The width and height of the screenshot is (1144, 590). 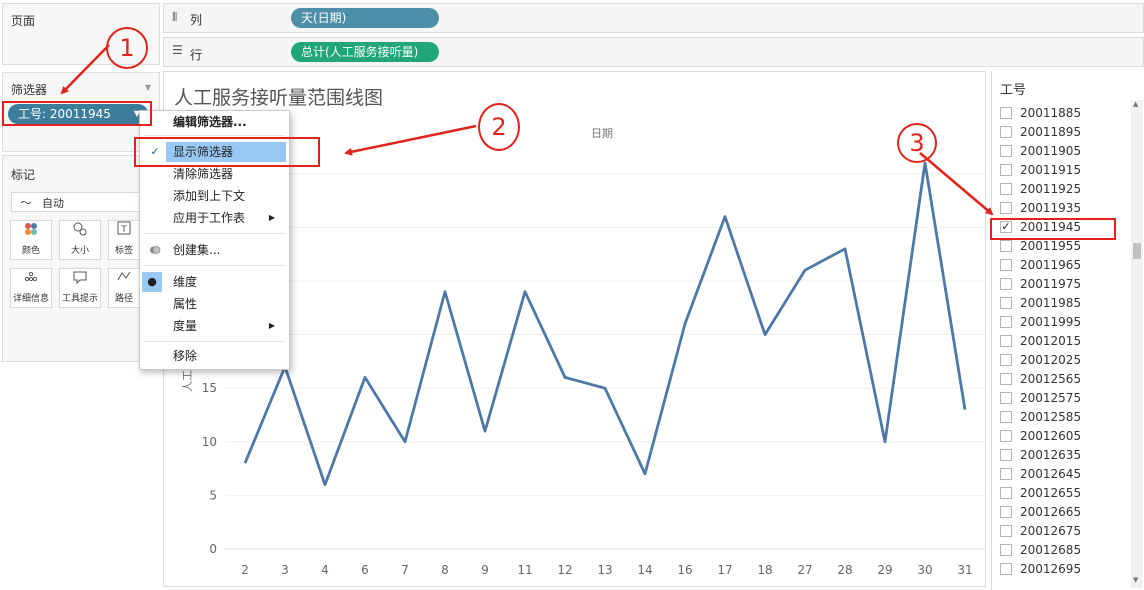 What do you see at coordinates (405, 570) in the screenshot?
I see `x-tick-label: 7` at bounding box center [405, 570].